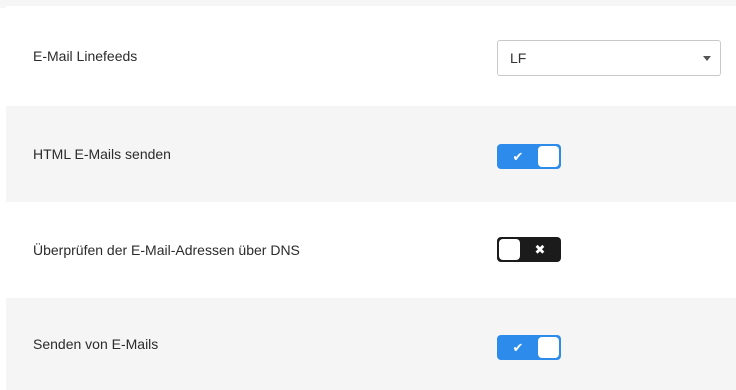  What do you see at coordinates (96, 344) in the screenshot?
I see `setting-label-send-emails: Senden von E-Mails` at bounding box center [96, 344].